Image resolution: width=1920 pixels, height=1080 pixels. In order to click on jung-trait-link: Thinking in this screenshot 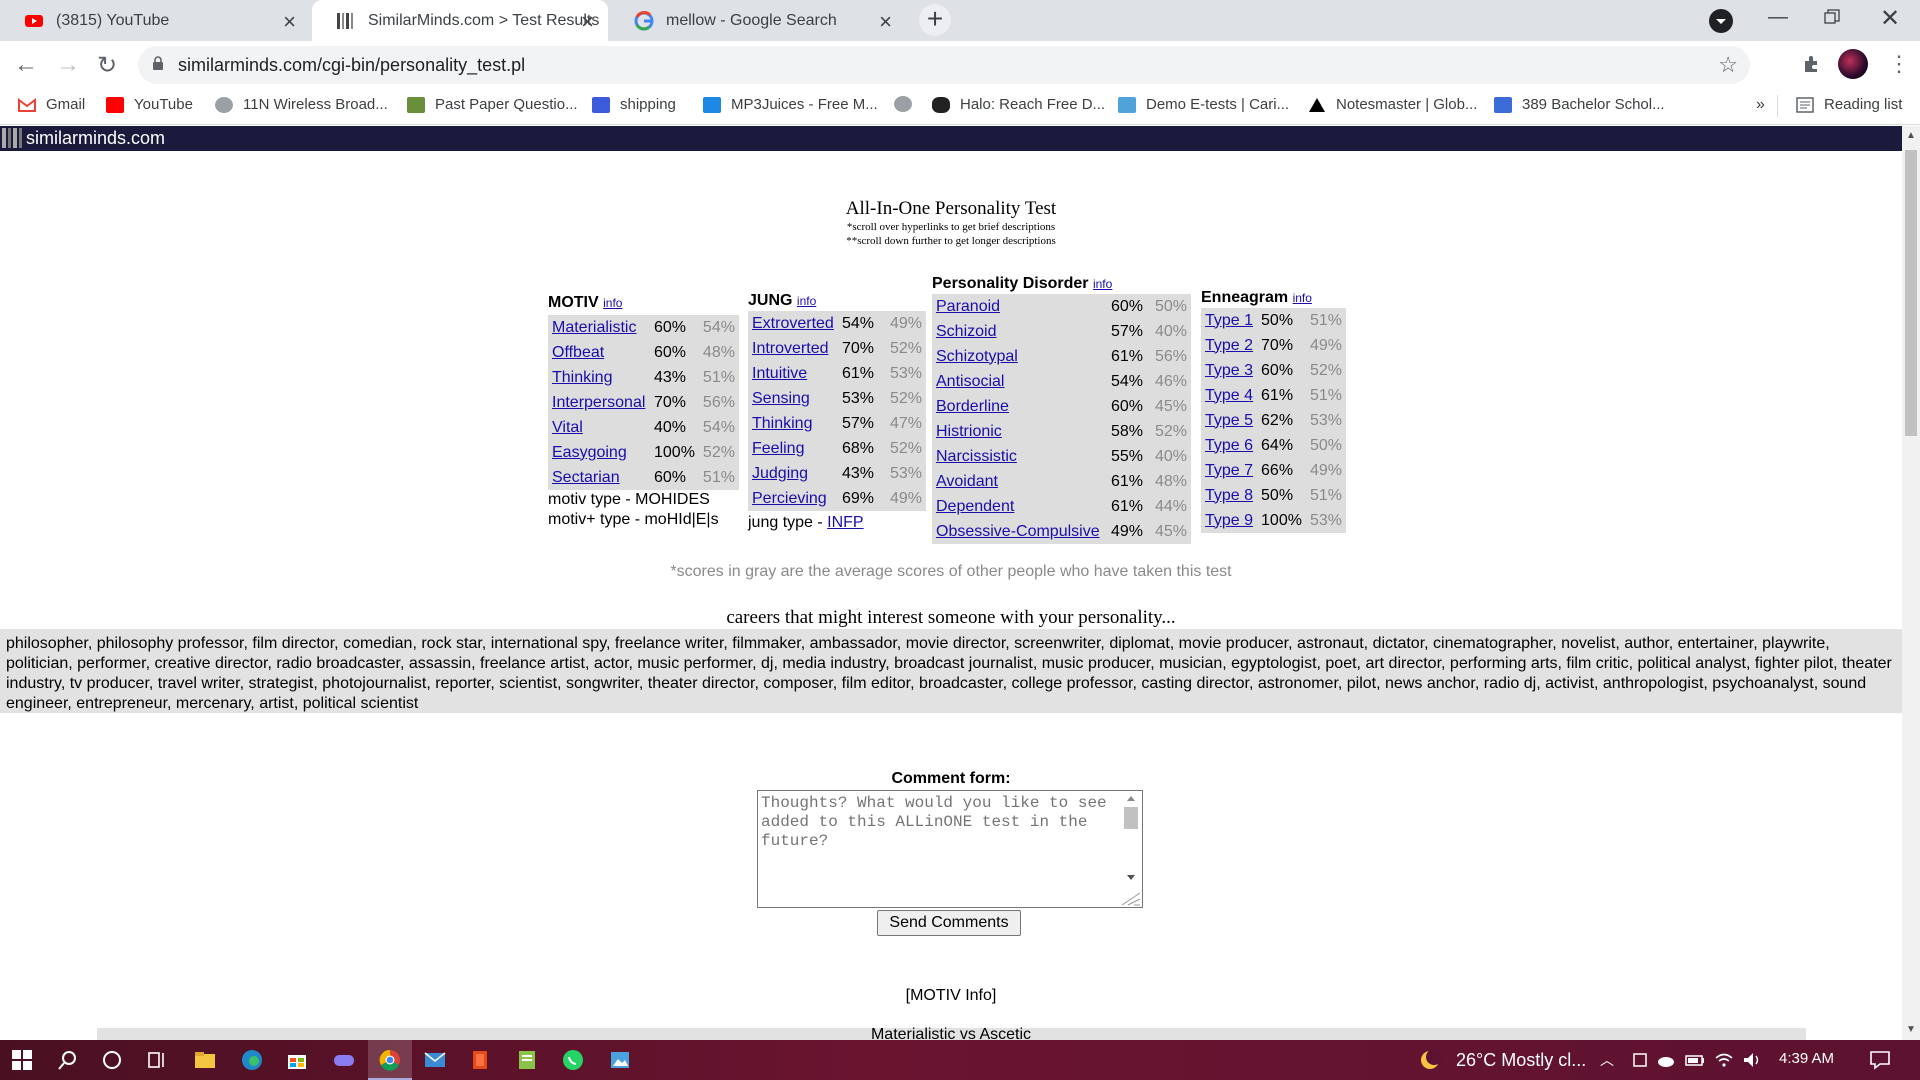, I will do `click(793, 423)`.